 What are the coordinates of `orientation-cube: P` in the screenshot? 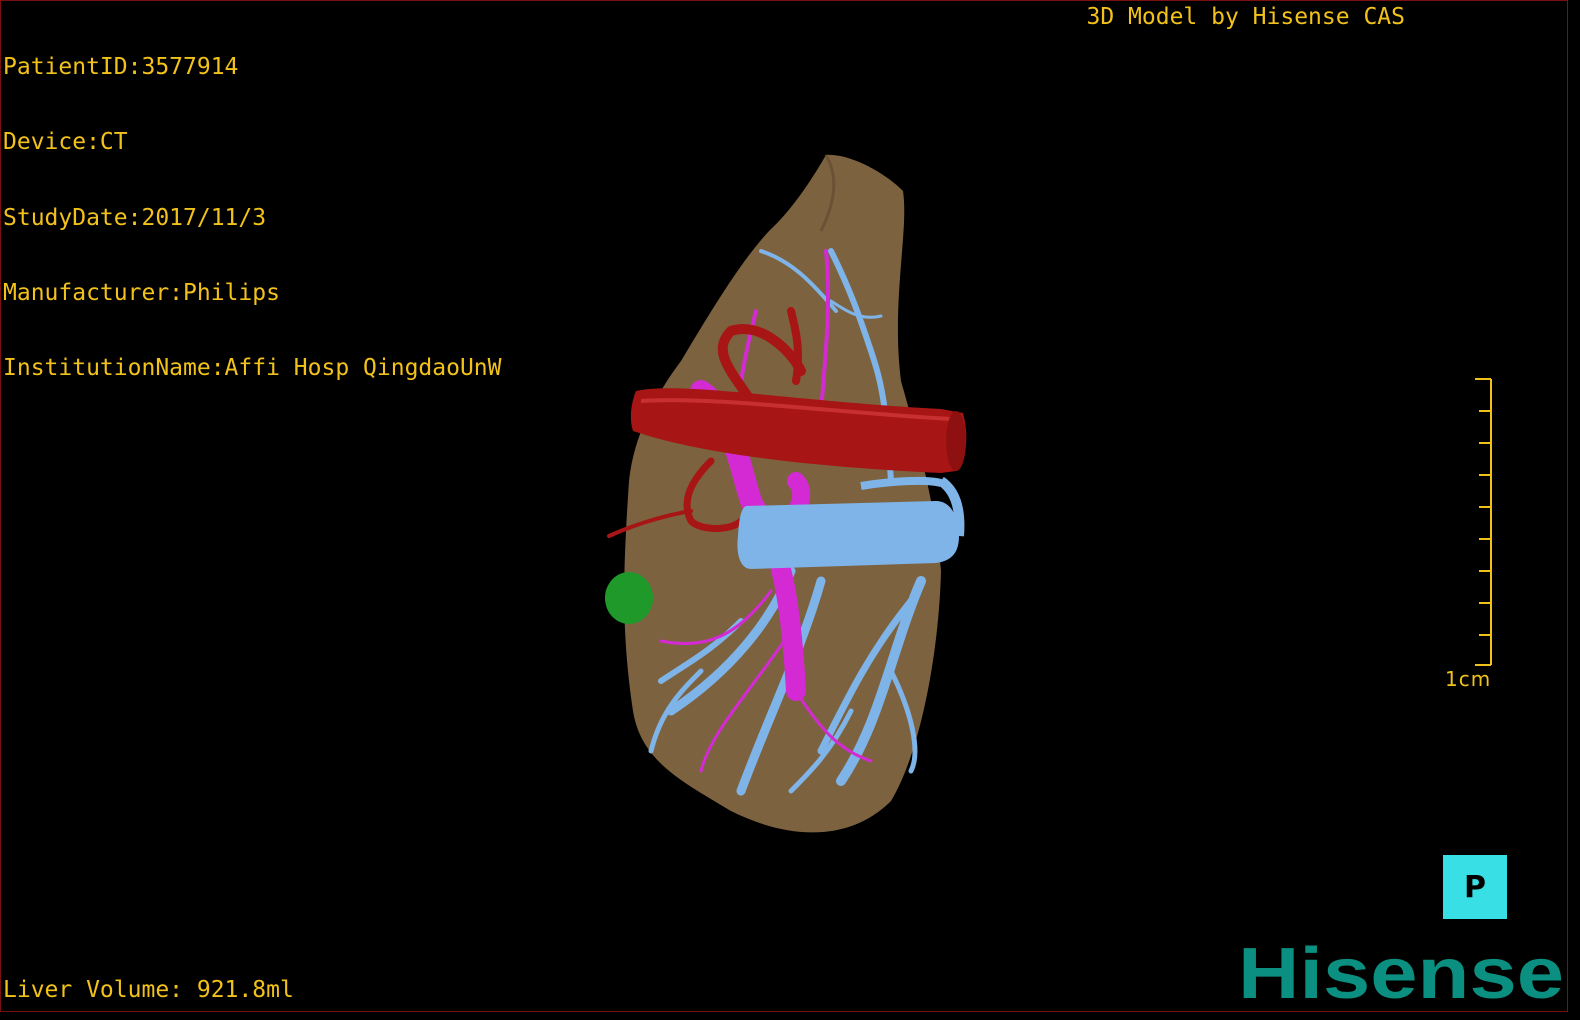 It's located at (1475, 887).